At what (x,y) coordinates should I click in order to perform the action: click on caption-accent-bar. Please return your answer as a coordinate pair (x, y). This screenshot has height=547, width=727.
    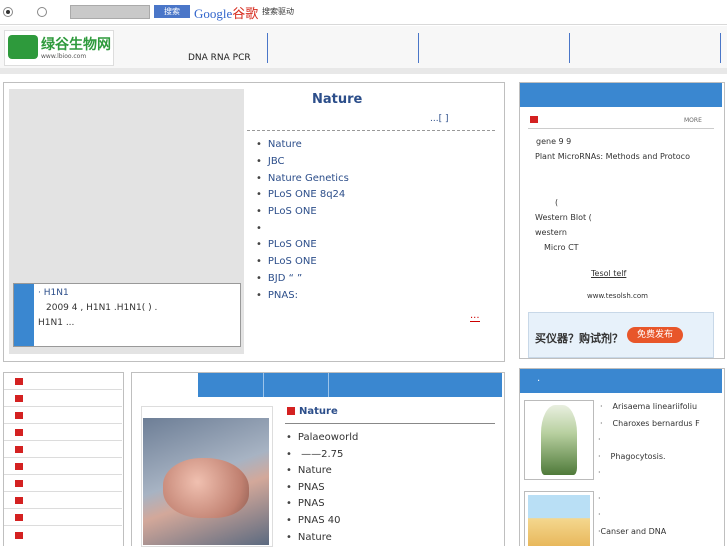
    Looking at the image, I should click on (24, 315).